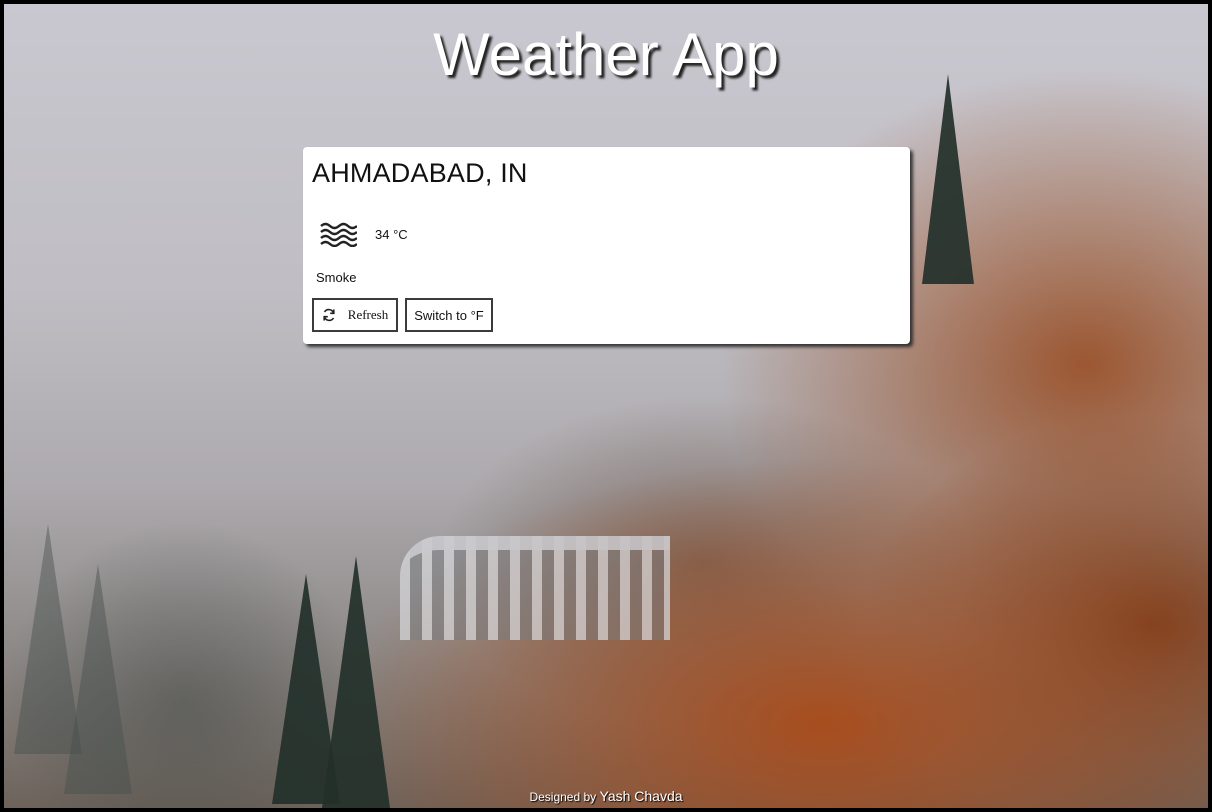 The width and height of the screenshot is (1212, 812). I want to click on app-title: Weather App, so click(606, 54).